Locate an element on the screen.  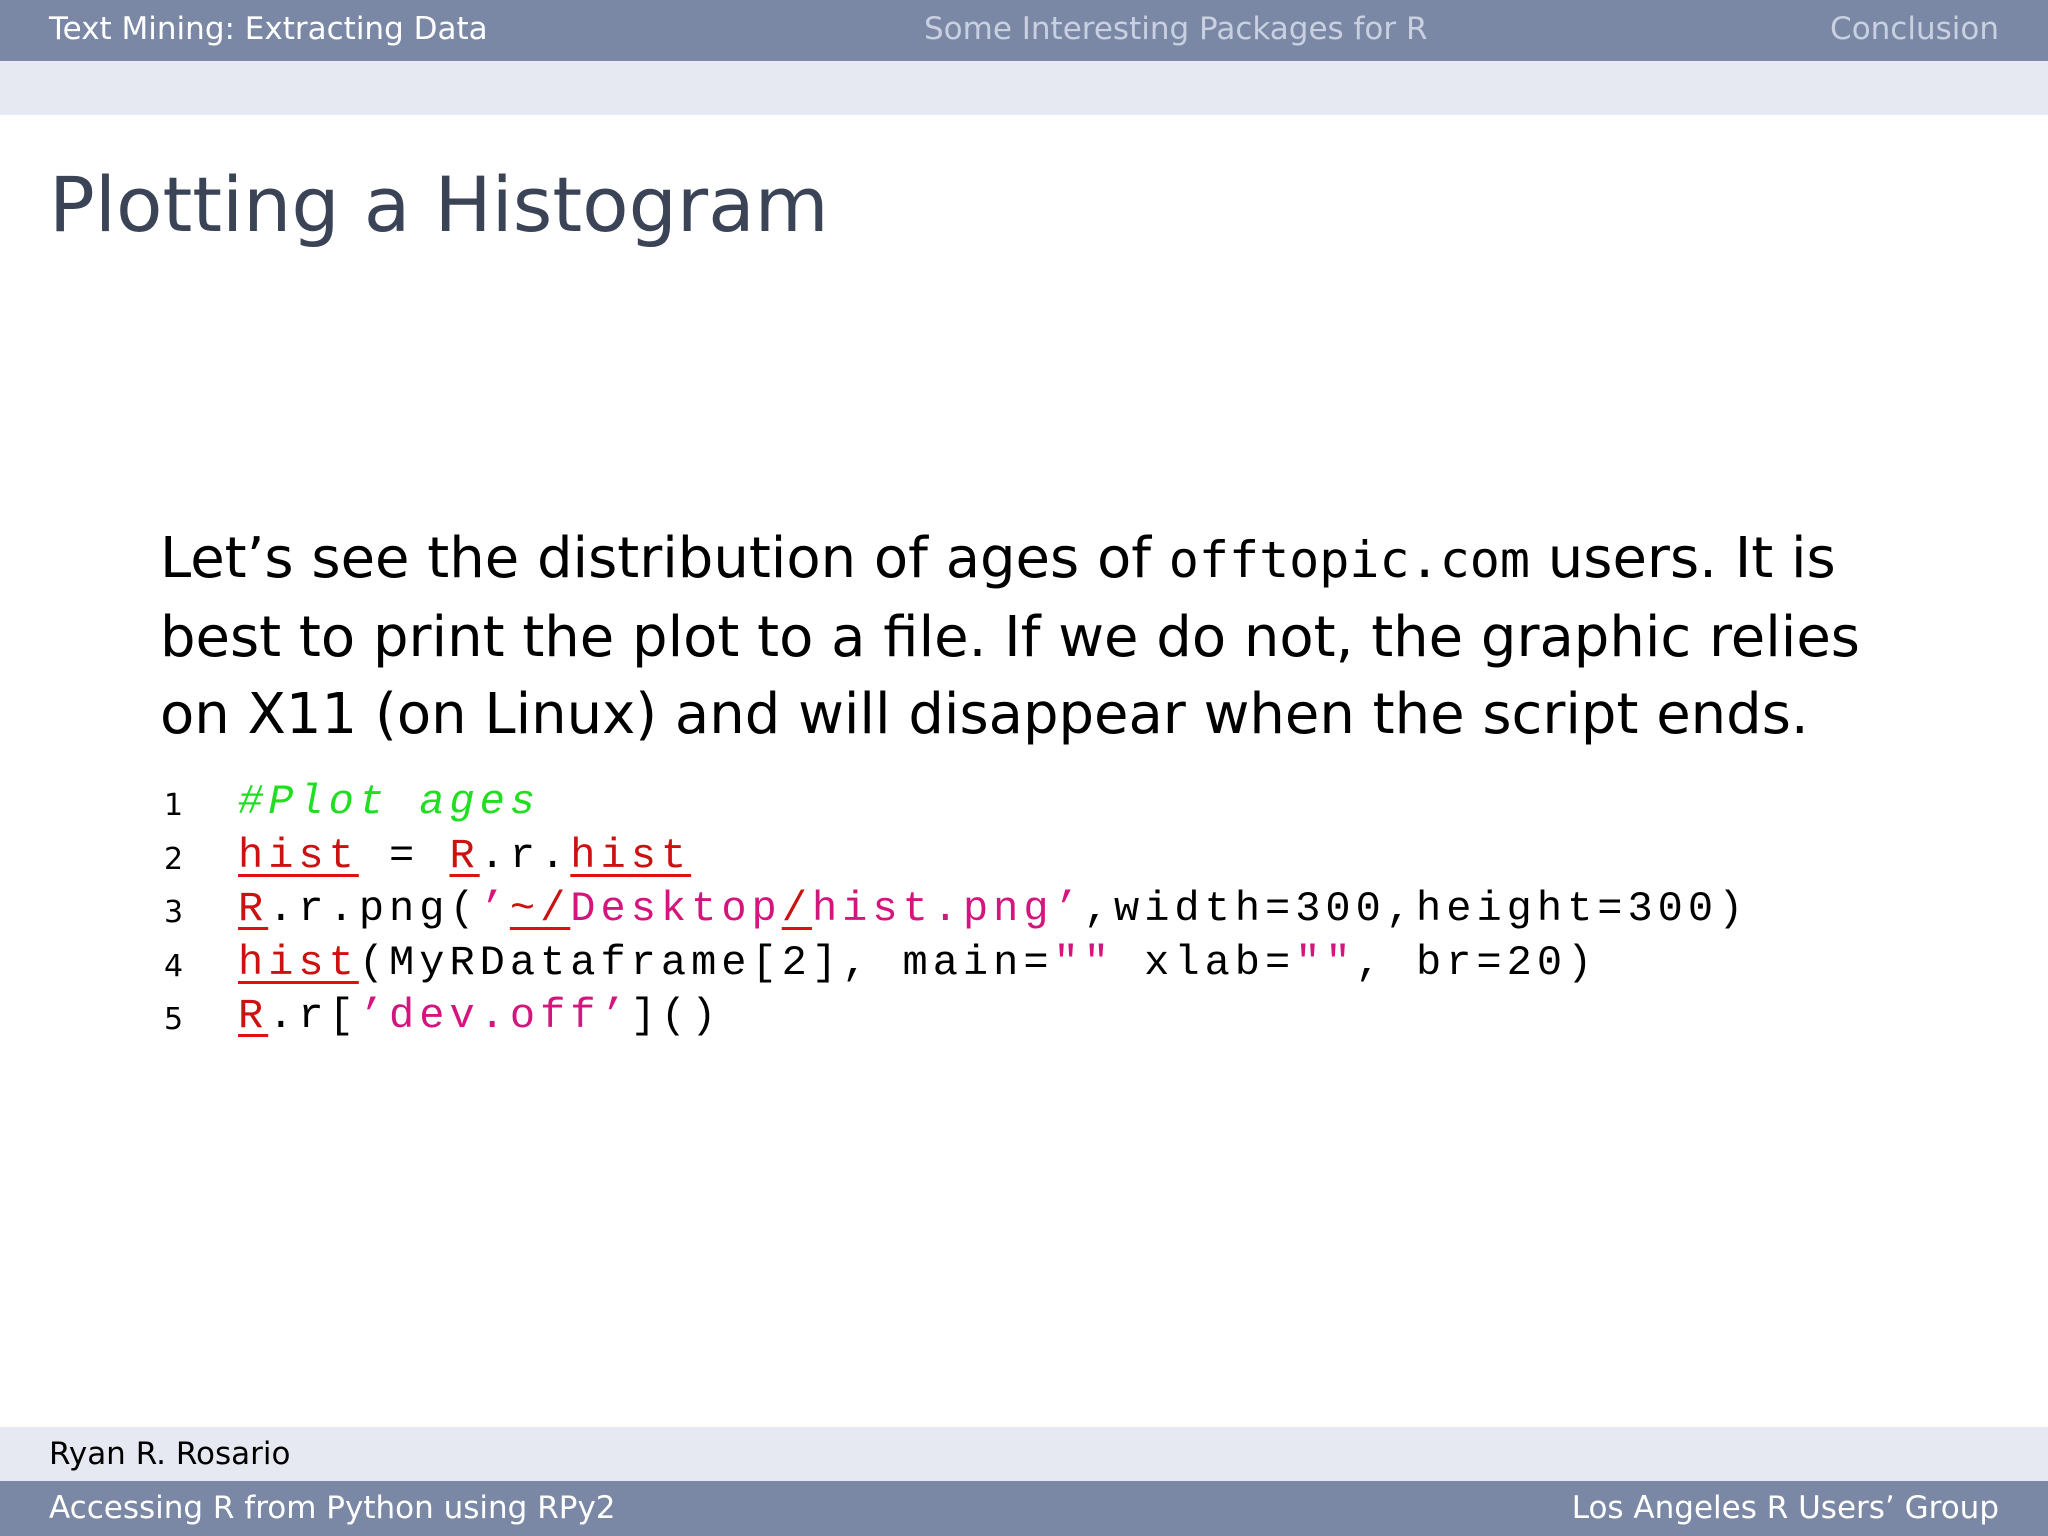
code-text: #Plot ages is located at coordinates (389, 802).